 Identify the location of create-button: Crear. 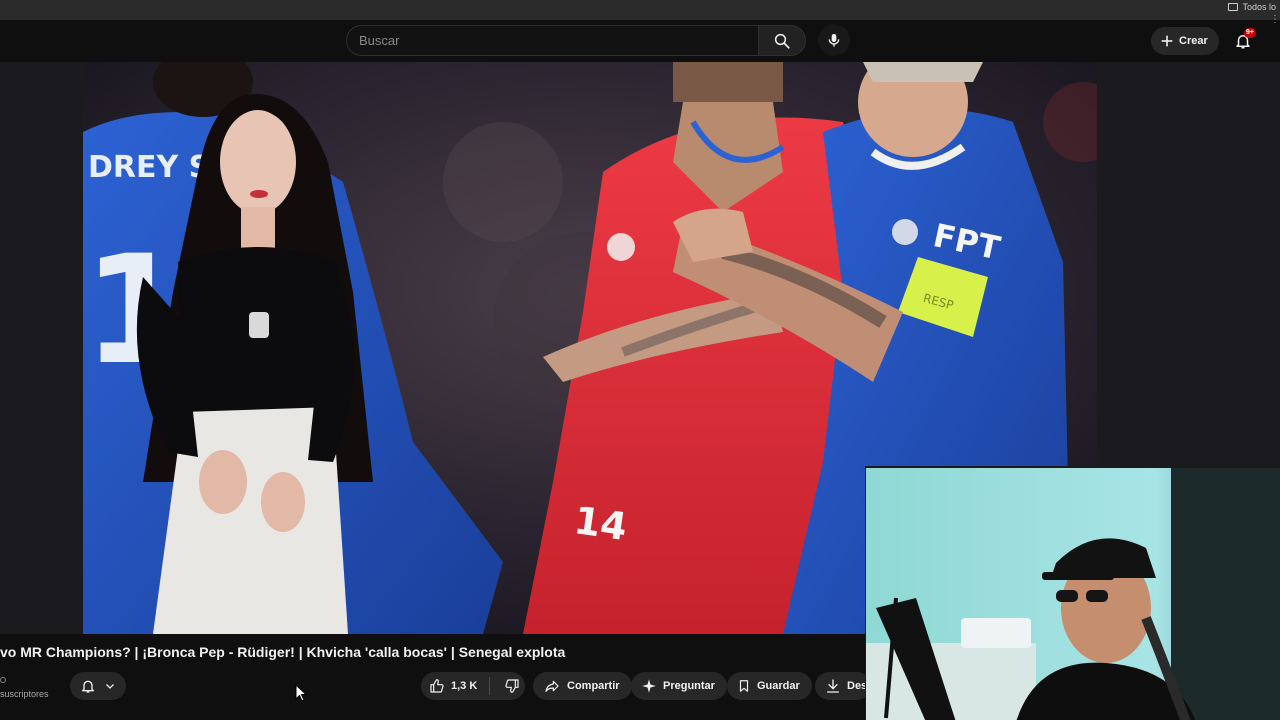
(1185, 41).